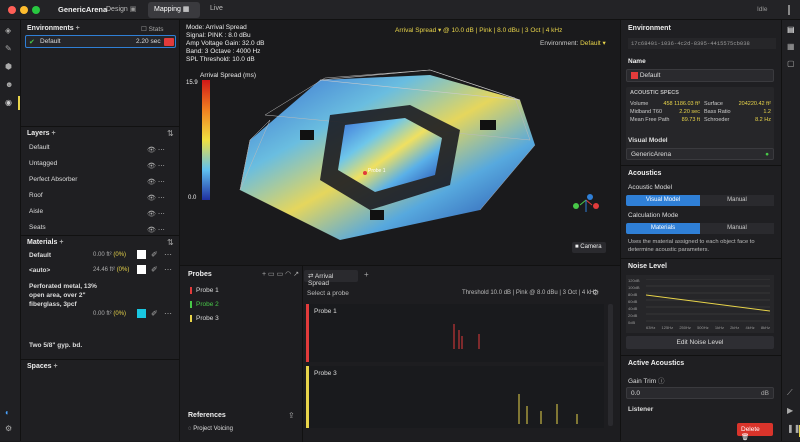  What do you see at coordinates (110, 314) in the screenshot?
I see `material-area: 0.00 ft² (0%)` at bounding box center [110, 314].